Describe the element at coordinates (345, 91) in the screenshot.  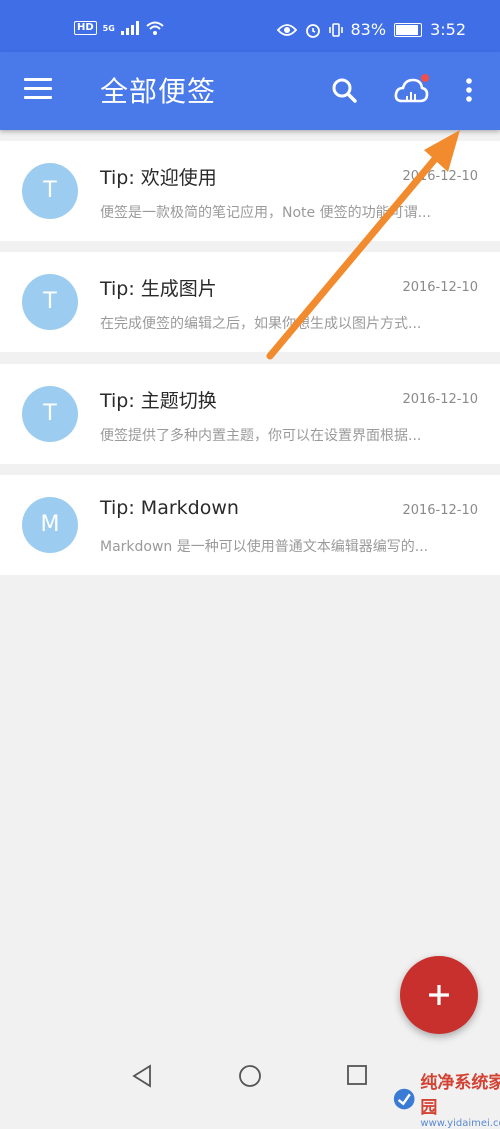
I see `search-icon` at that location.